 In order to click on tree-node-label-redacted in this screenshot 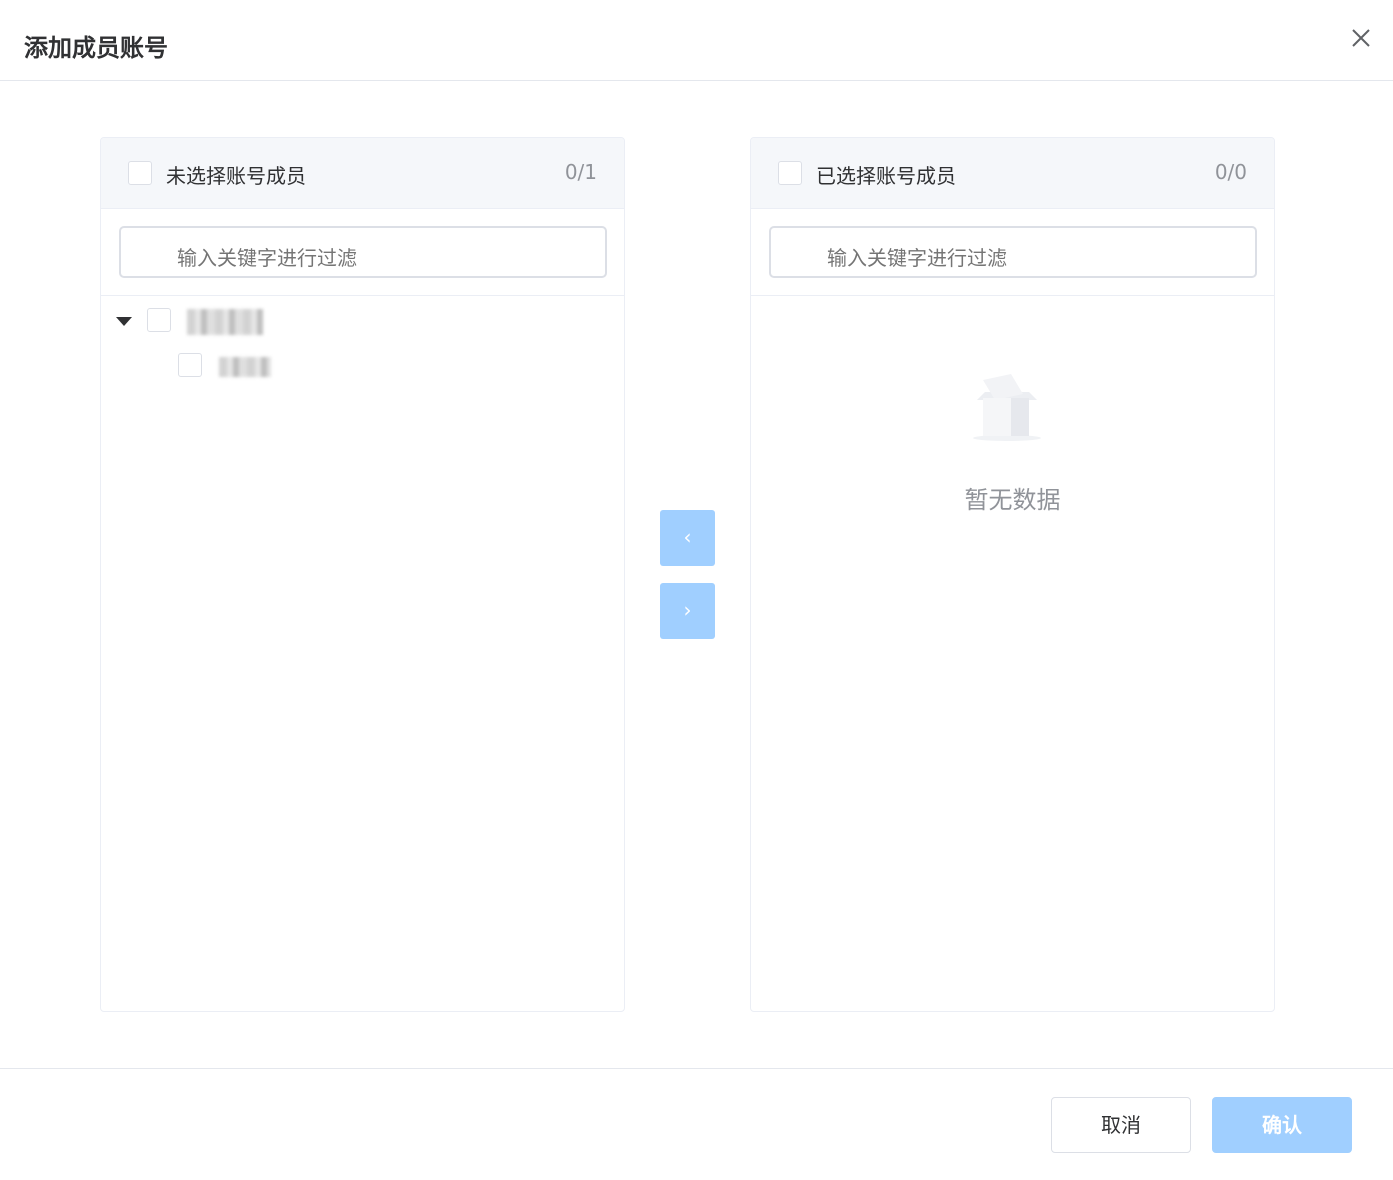, I will do `click(225, 322)`.